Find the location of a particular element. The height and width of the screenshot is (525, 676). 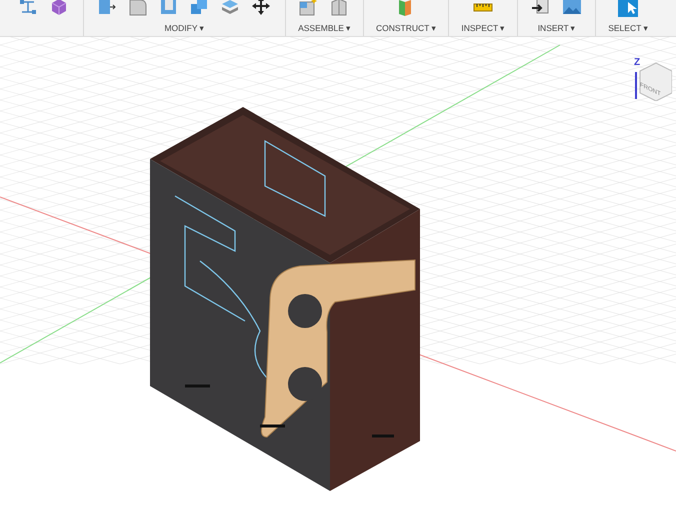

menu-label: SELECT is located at coordinates (625, 28).